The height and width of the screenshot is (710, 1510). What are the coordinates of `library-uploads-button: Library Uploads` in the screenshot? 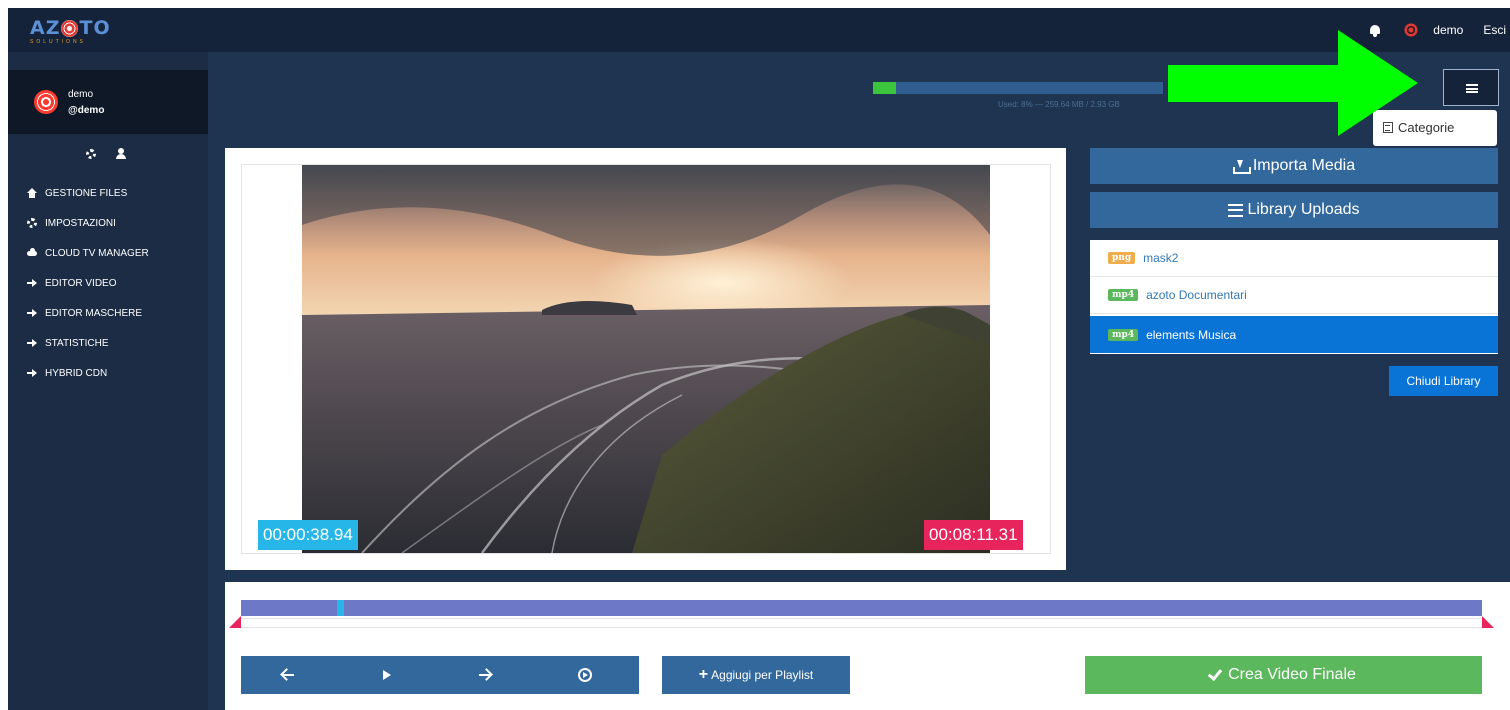 It's located at (1294, 210).